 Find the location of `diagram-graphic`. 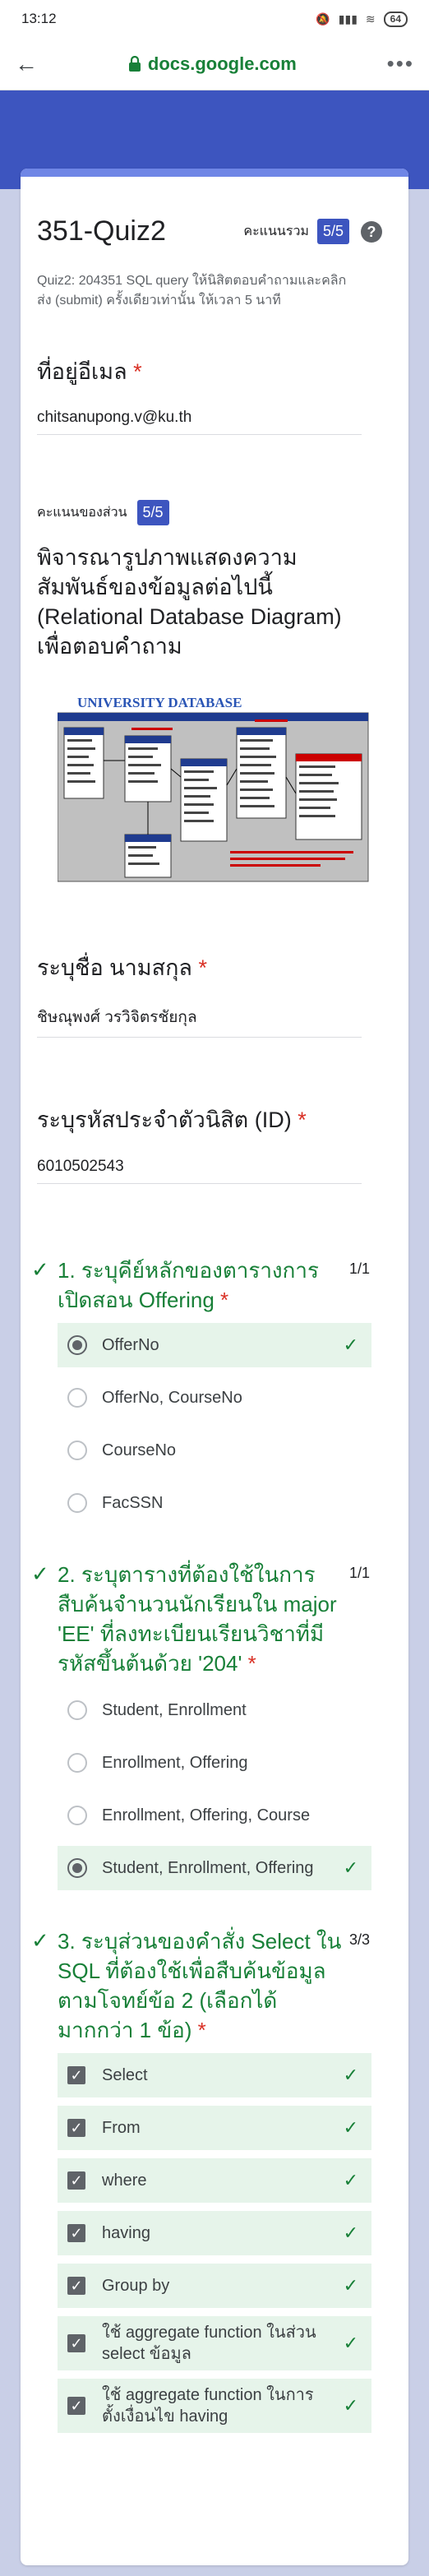

diagram-graphic is located at coordinates (213, 797).